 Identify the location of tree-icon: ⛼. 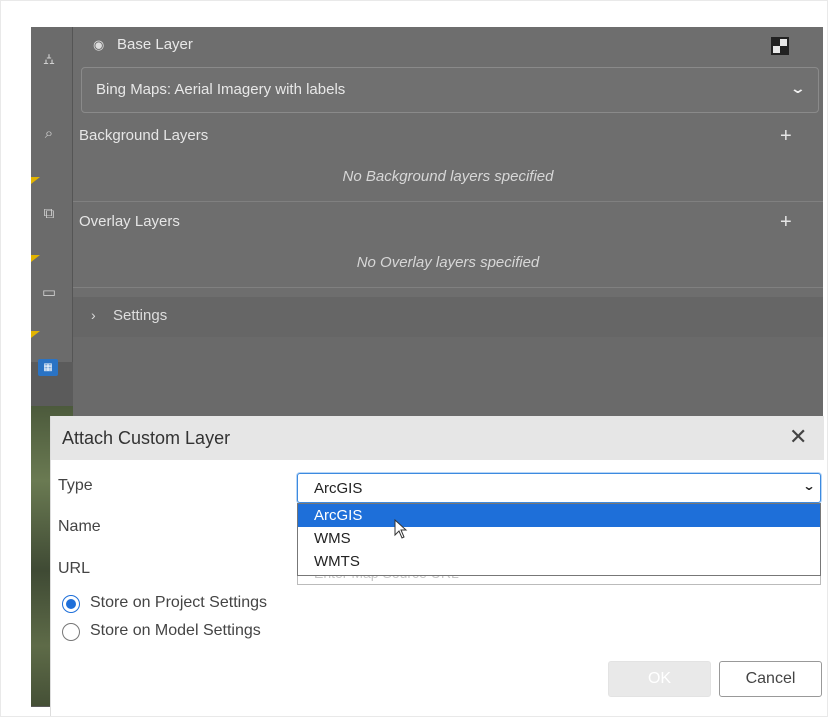
(49, 60).